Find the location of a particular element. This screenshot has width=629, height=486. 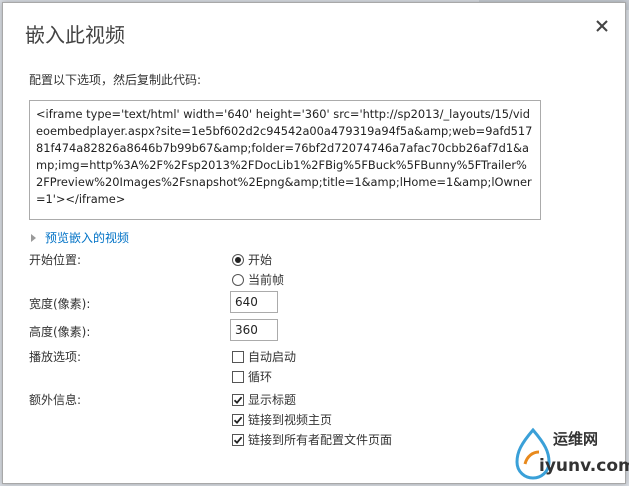

expand-triangle-icon is located at coordinates (33, 237).